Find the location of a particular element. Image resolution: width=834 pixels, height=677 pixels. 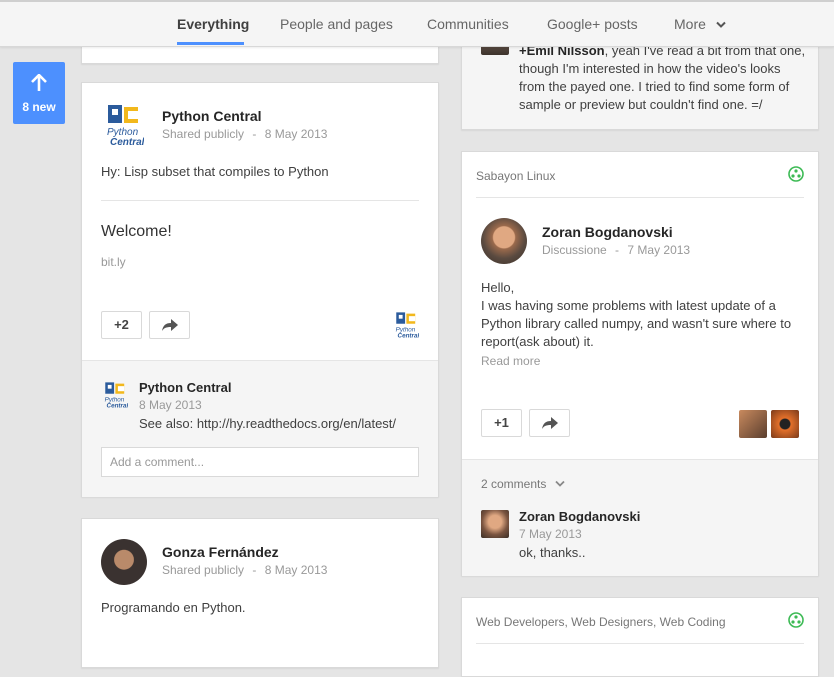

tab-communities: Communities is located at coordinates (468, 24).